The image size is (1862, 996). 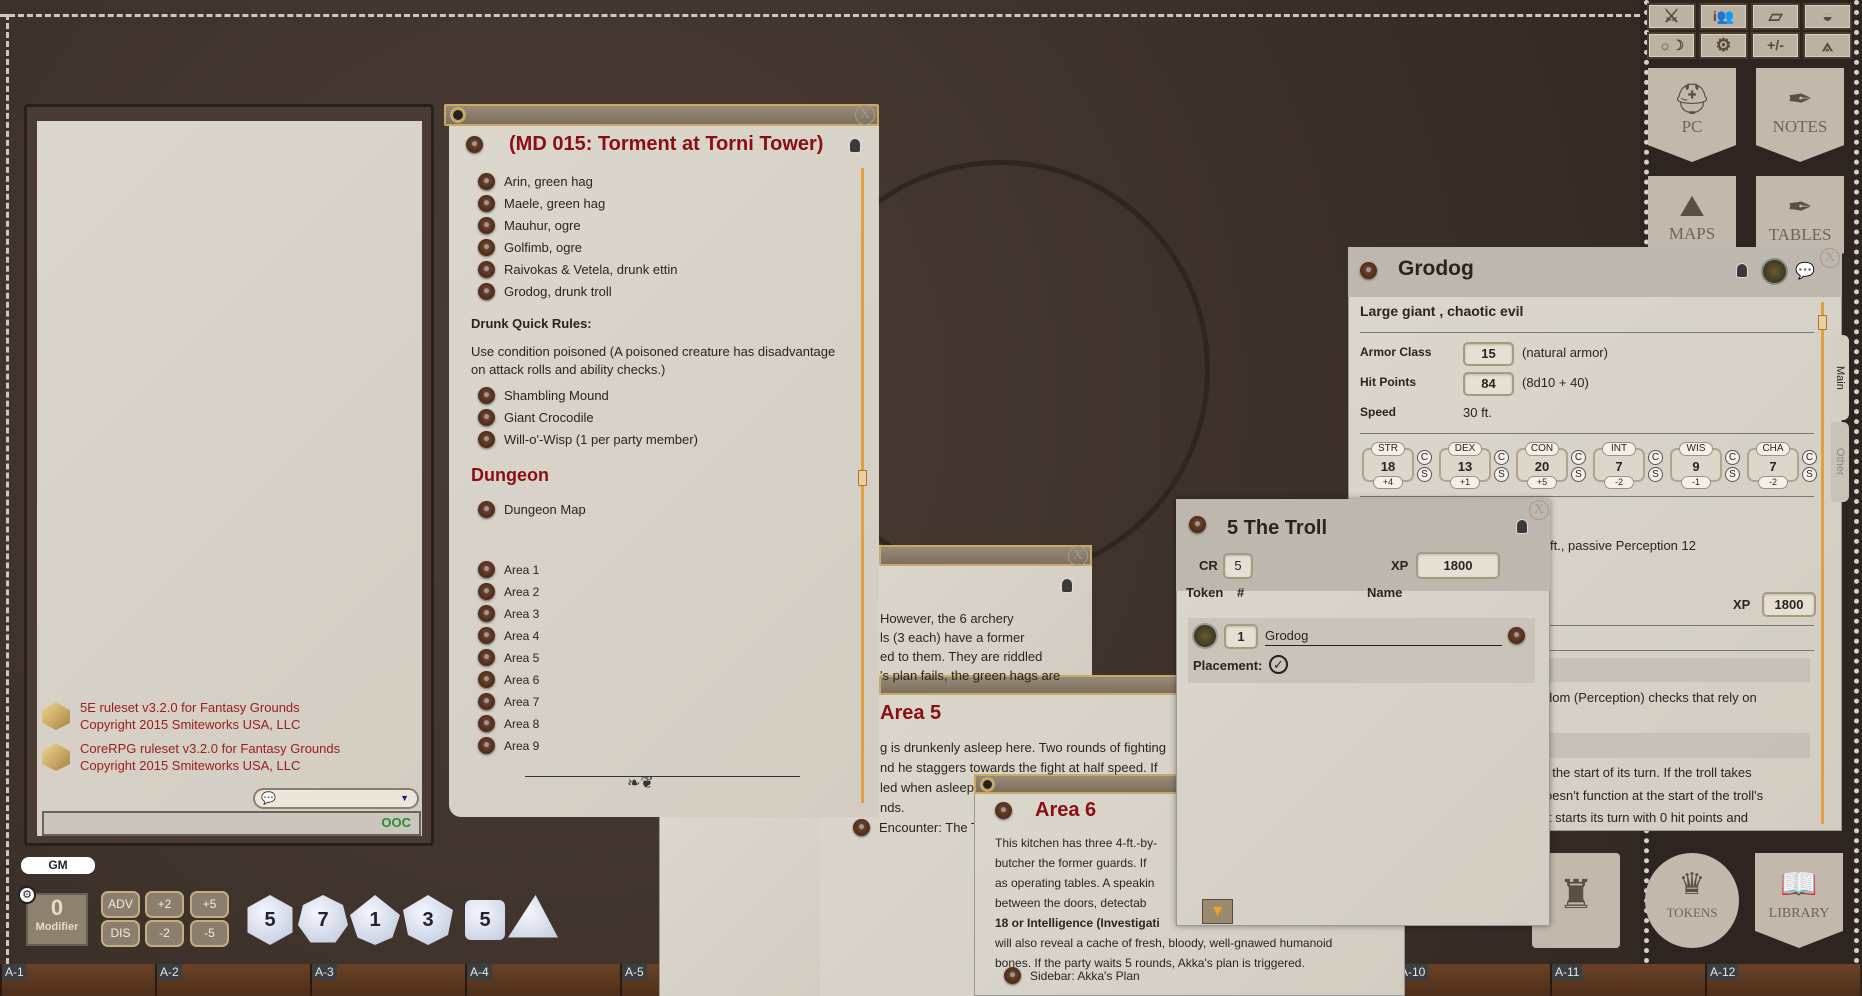 I want to click on dice-d12: 7, so click(x=323, y=919).